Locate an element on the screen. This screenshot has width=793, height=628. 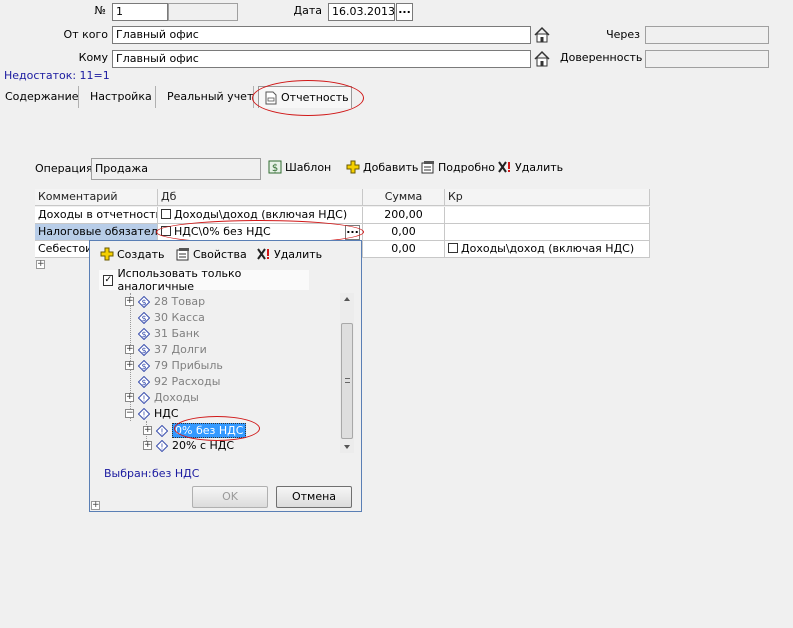
number-field-extra is located at coordinates (203, 12).